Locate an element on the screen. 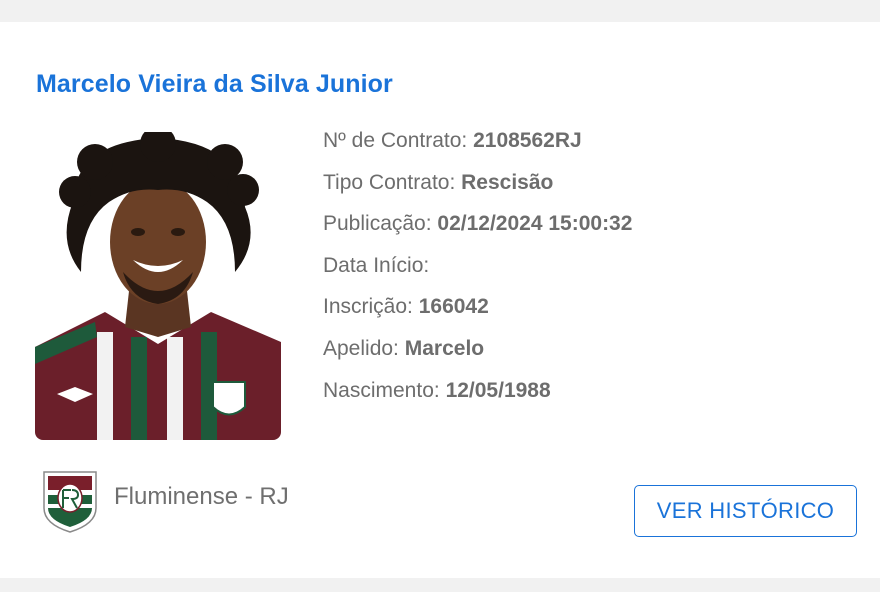 The image size is (880, 592). start-date-row: Data Início: is located at coordinates (477, 272).